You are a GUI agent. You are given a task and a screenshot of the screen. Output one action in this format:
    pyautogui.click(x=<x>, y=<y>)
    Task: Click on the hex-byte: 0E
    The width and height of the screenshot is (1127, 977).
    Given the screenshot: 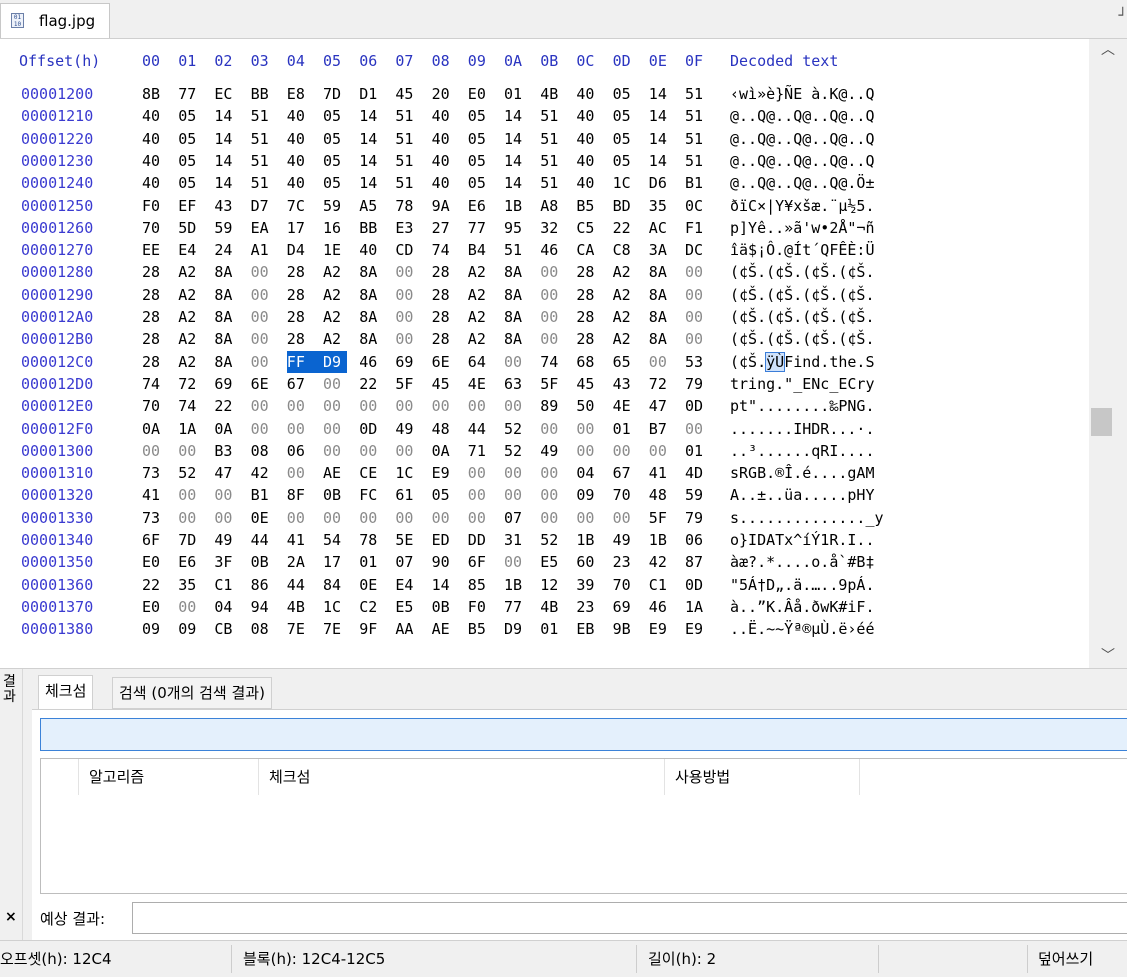 What is the action you would take?
    pyautogui.click(x=263, y=518)
    